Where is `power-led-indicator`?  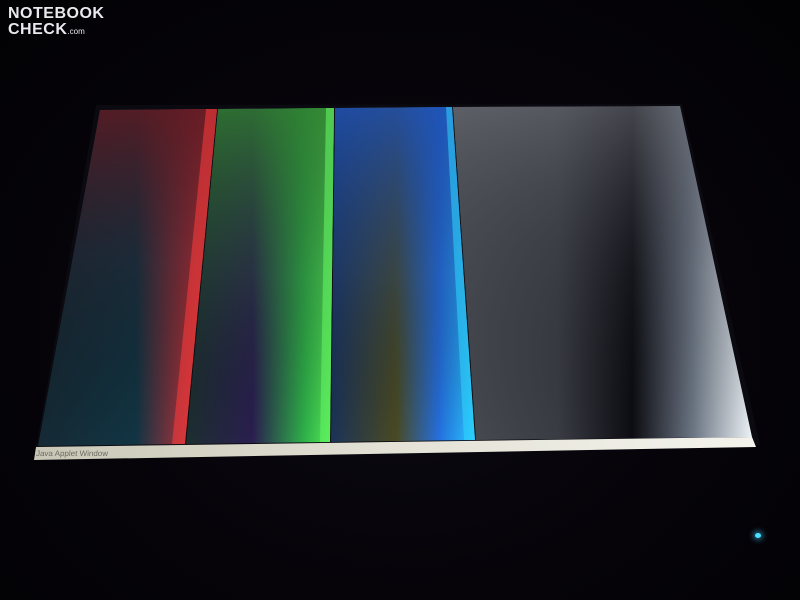
power-led-indicator is located at coordinates (758, 535).